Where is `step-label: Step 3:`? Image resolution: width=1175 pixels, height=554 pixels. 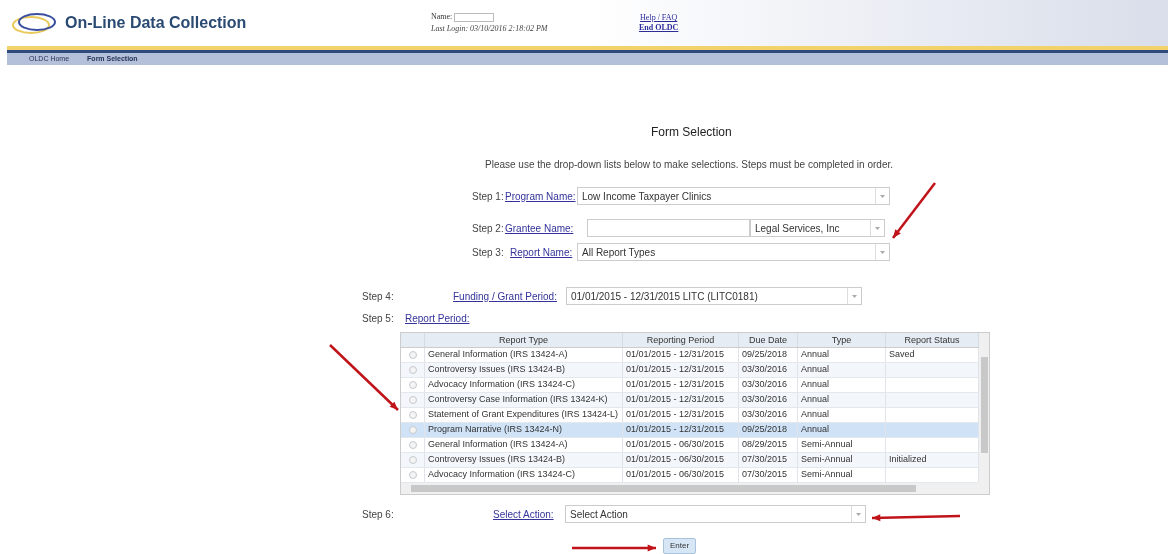 step-label: Step 3: is located at coordinates (488, 252).